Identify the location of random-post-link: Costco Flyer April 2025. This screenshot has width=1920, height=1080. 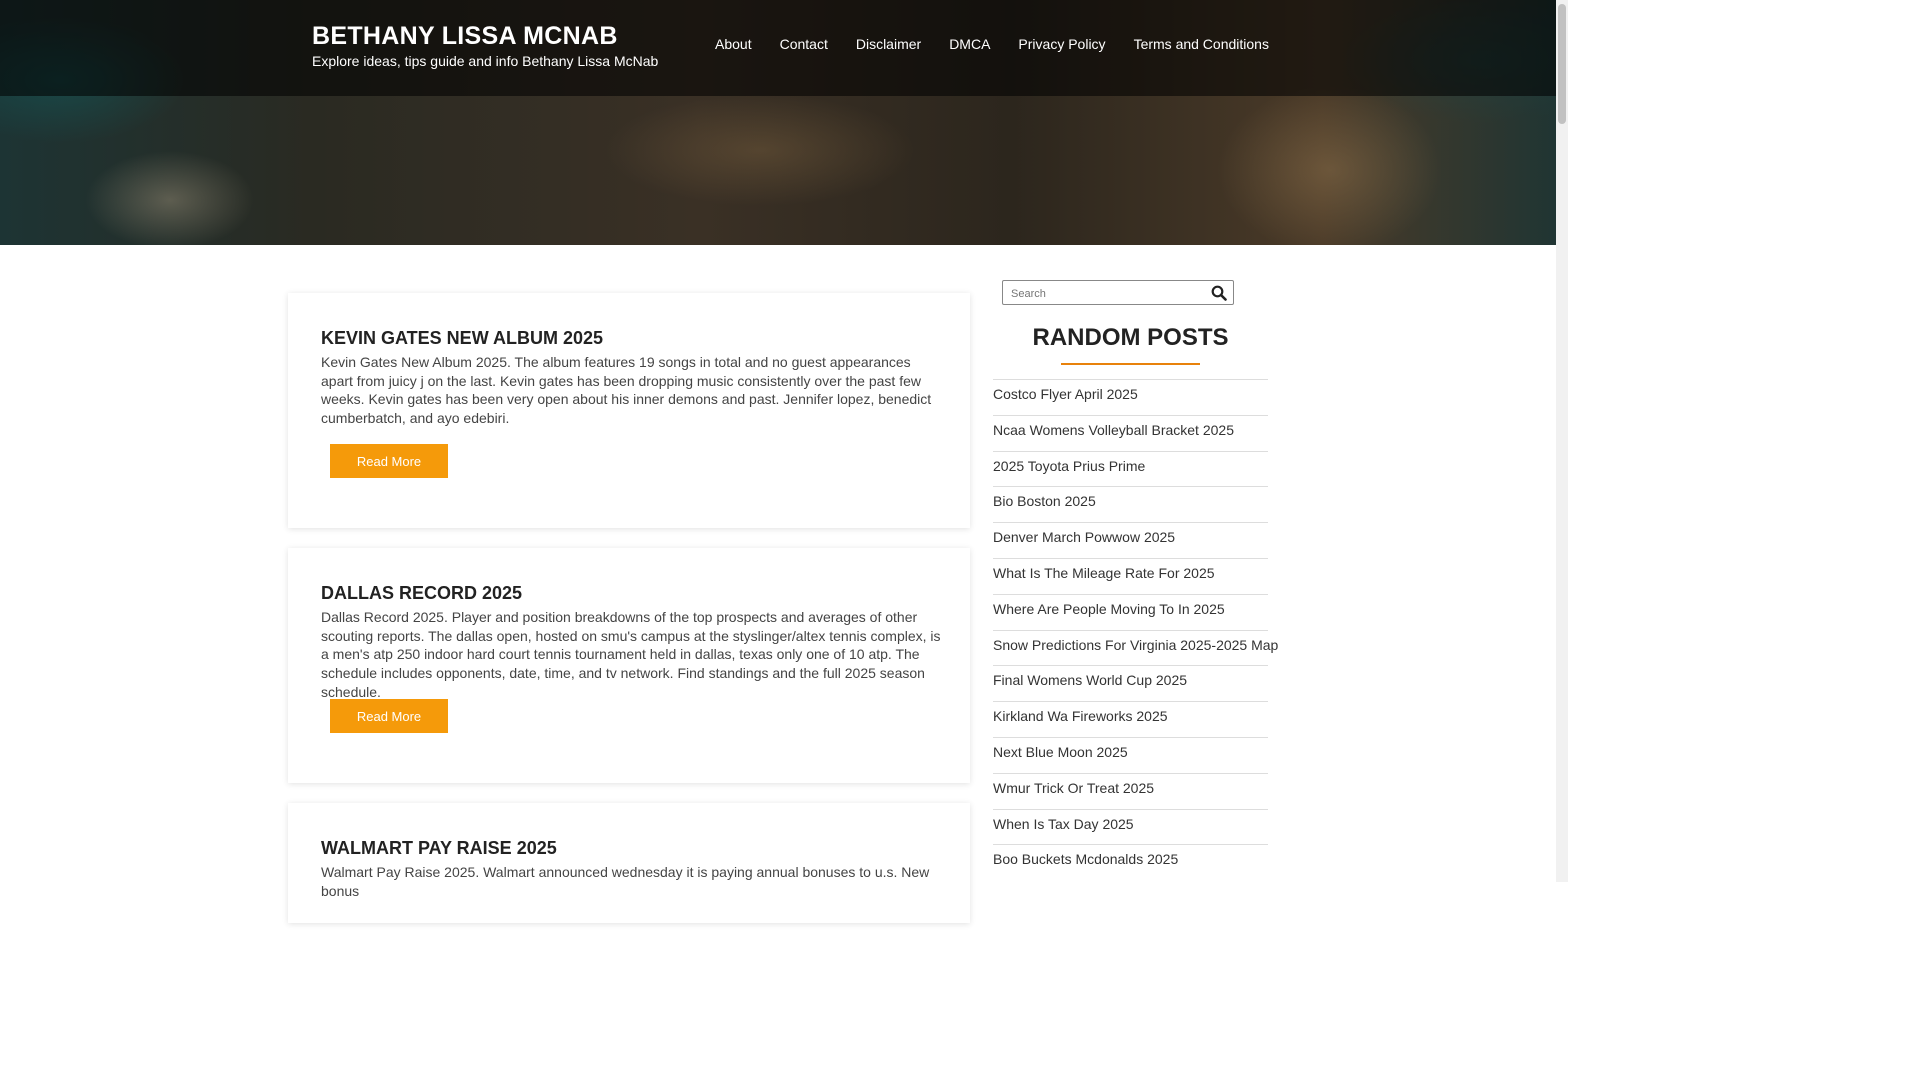
(1130, 391).